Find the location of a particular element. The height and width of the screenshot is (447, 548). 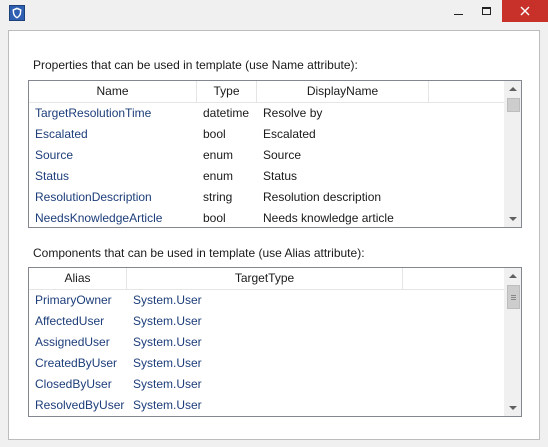

property-displayname: Resolution description is located at coordinates (322, 197).